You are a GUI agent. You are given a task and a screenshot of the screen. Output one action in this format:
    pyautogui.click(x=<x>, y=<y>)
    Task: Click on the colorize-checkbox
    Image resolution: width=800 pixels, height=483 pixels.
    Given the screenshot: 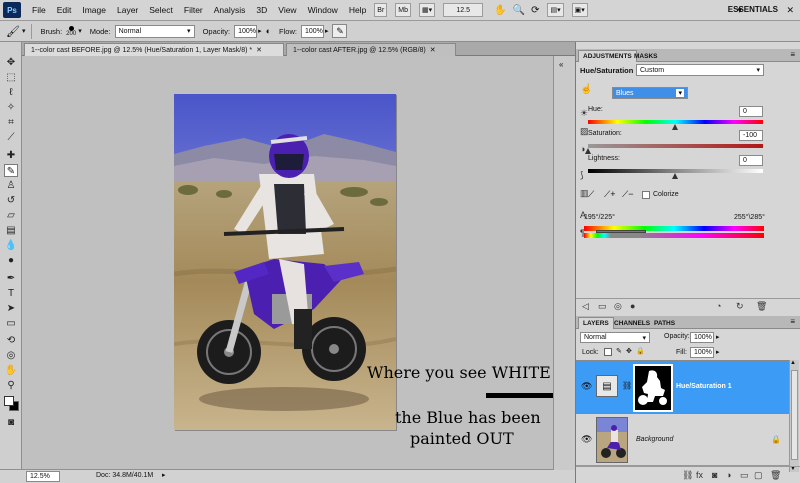 What is the action you would take?
    pyautogui.click(x=646, y=195)
    